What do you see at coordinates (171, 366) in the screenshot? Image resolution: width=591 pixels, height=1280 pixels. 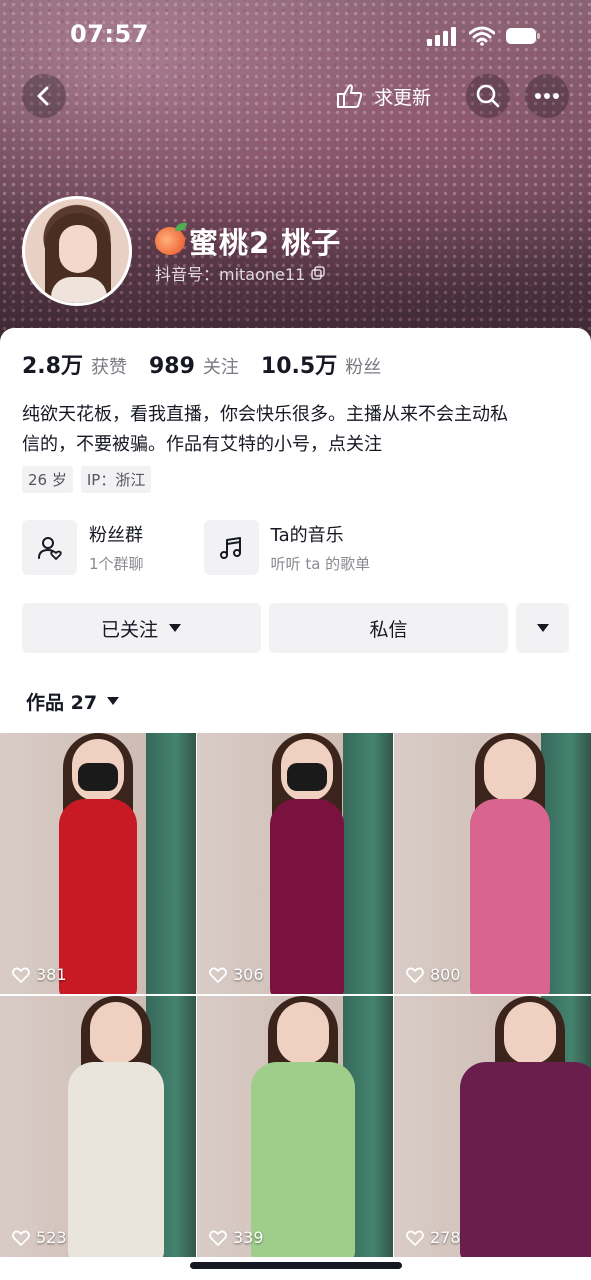 I see `stat-value: 989` at bounding box center [171, 366].